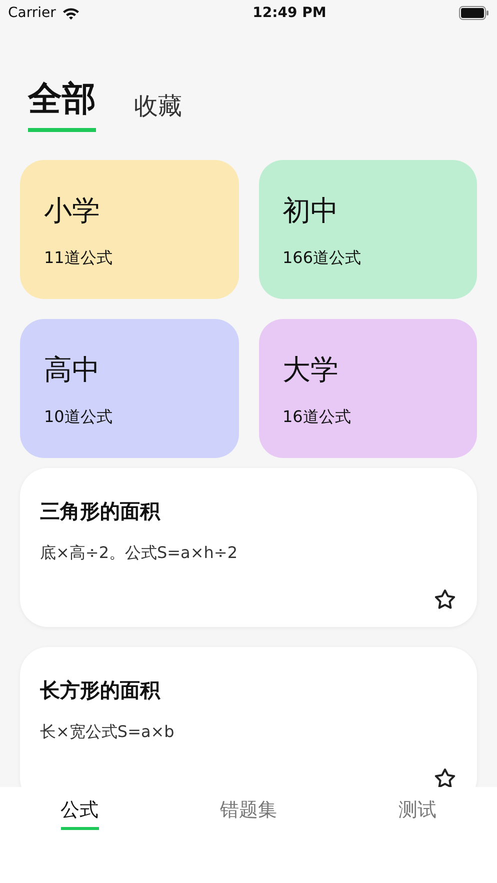 Image resolution: width=497 pixels, height=883 pixels. I want to click on formula-count: 10道公式, so click(79, 417).